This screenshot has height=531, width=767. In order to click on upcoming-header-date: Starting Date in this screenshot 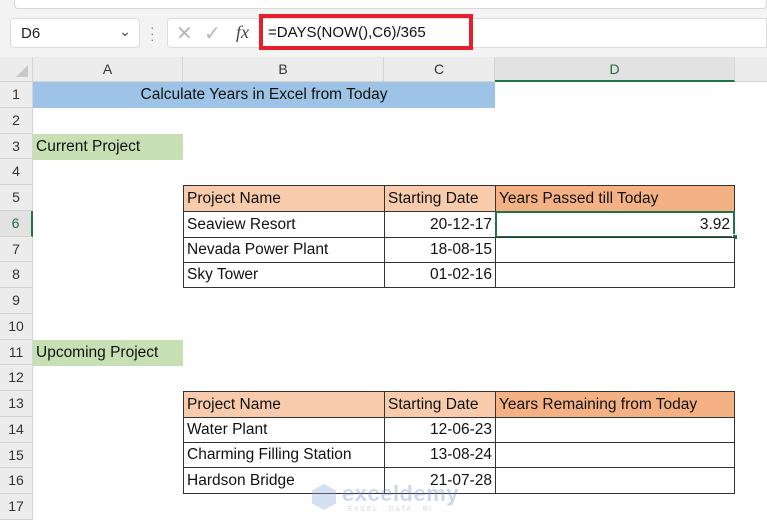, I will do `click(440, 404)`.